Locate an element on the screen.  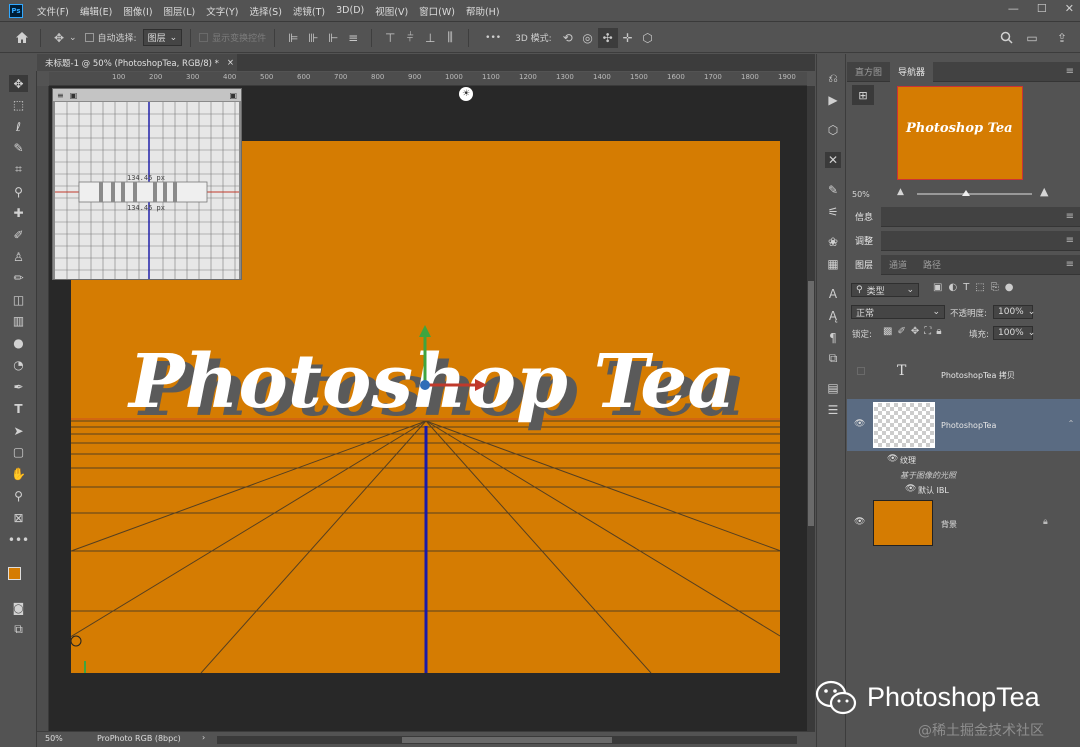
workspace-icon: ▭ is located at coordinates (1032, 38).